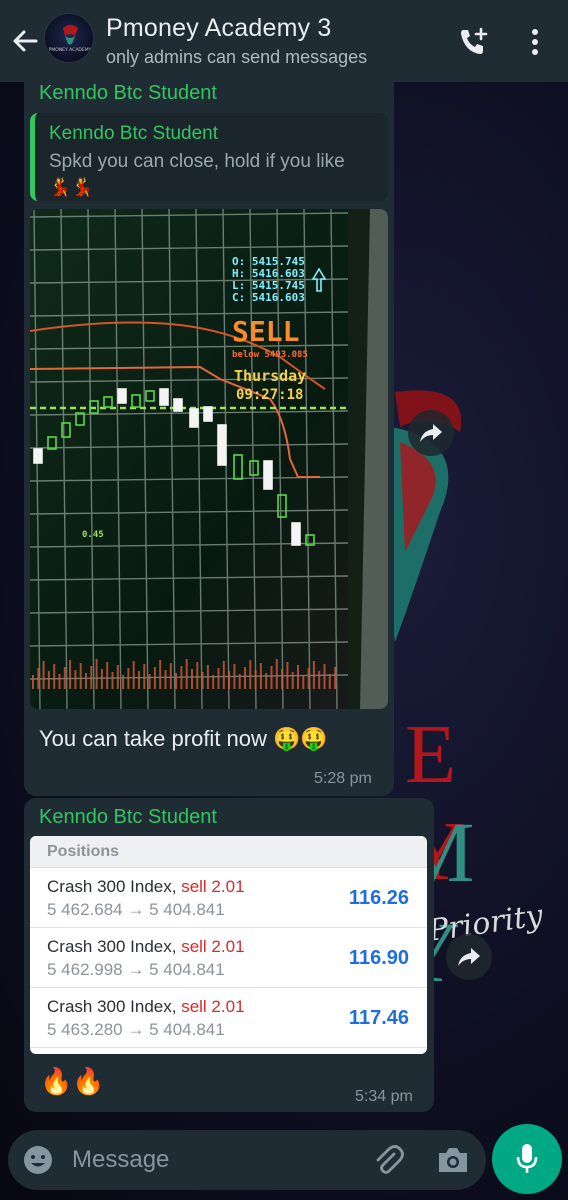  I want to click on message-time: 5:28 pm, so click(343, 778).